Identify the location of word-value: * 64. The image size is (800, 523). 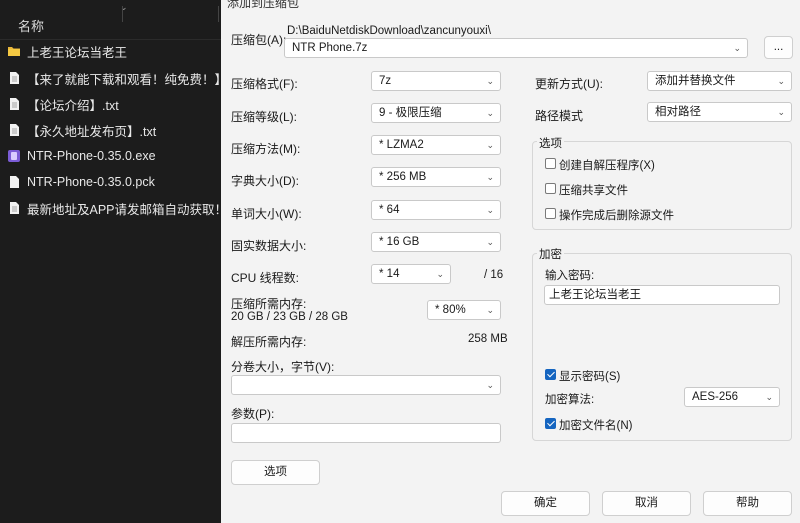
(389, 210).